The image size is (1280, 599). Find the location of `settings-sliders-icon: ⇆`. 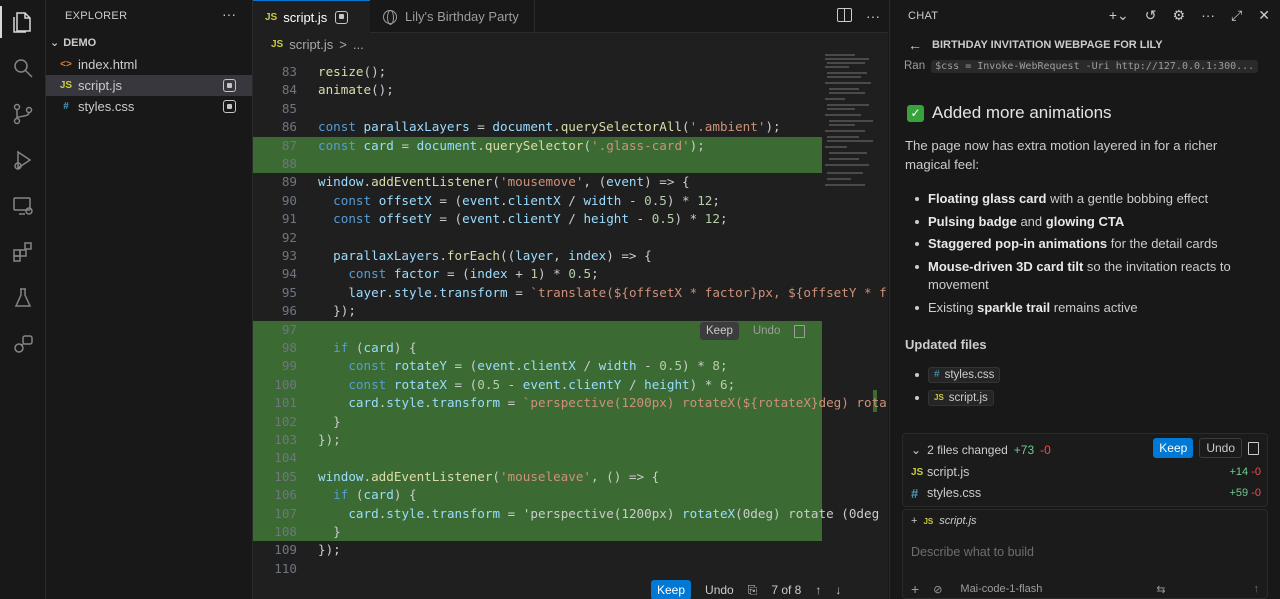

settings-sliders-icon: ⇆ is located at coordinates (1160, 589).